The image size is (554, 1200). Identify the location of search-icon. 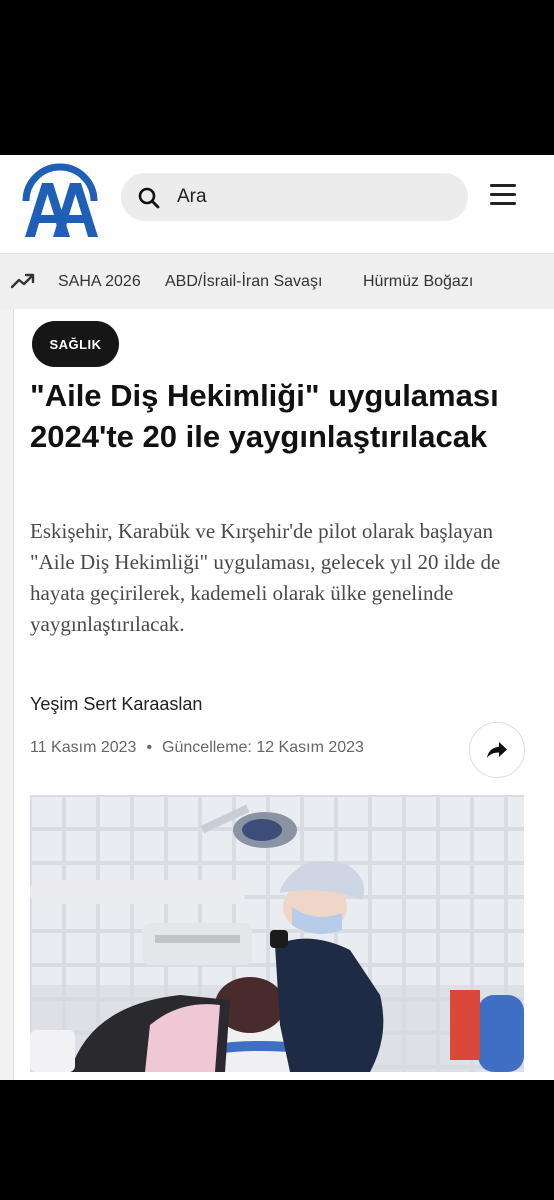
(149, 198).